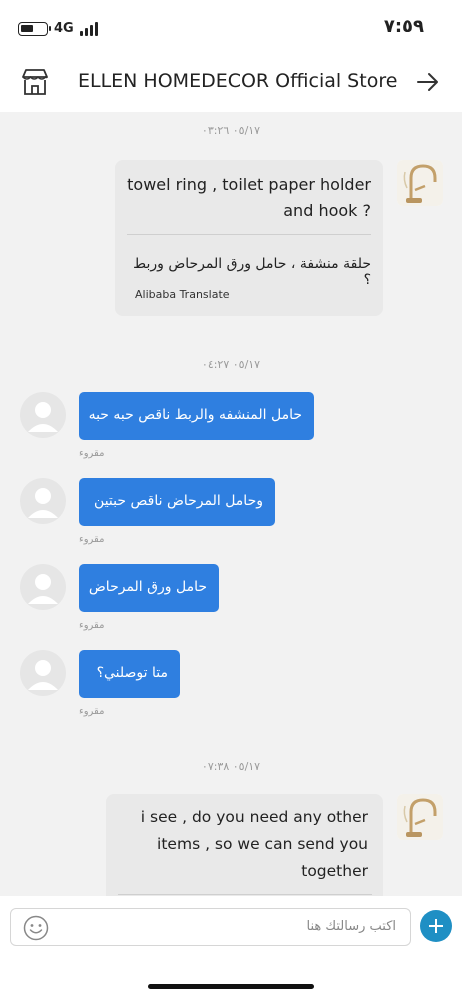 The image size is (462, 1000). I want to click on timestamp: ٠٥/١٧ ٠٣:٢٦, so click(231, 130).